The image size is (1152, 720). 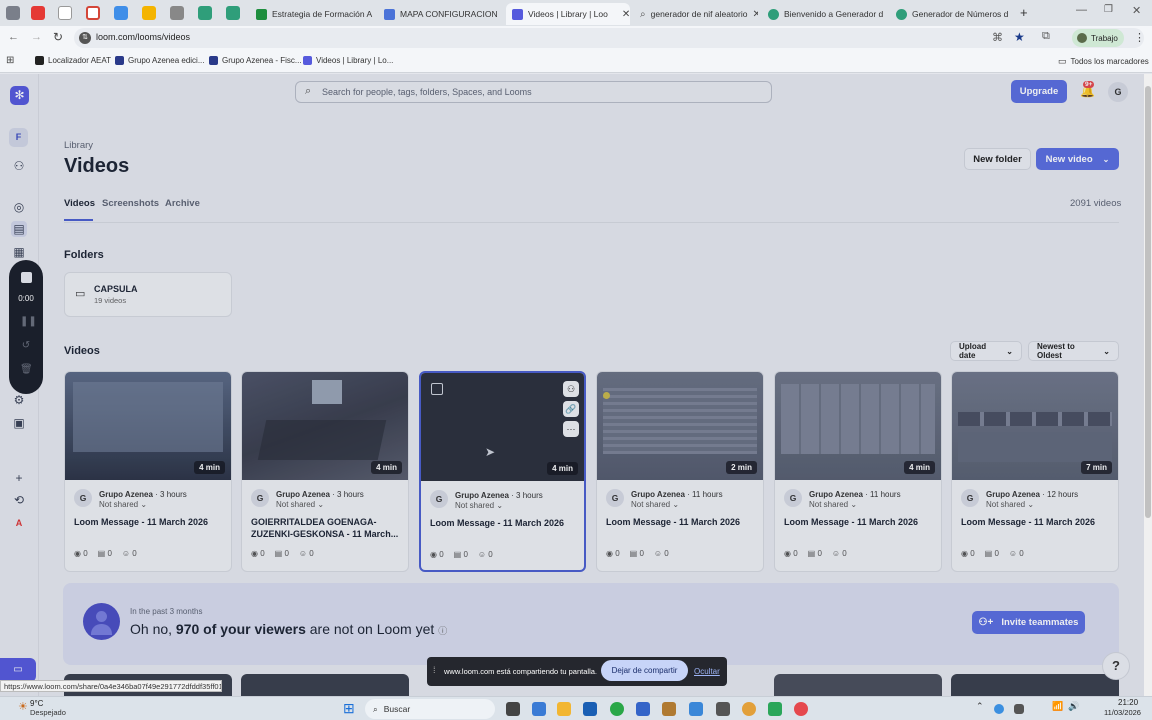 What do you see at coordinates (723, 709) in the screenshot?
I see `snipping-tool-icon` at bounding box center [723, 709].